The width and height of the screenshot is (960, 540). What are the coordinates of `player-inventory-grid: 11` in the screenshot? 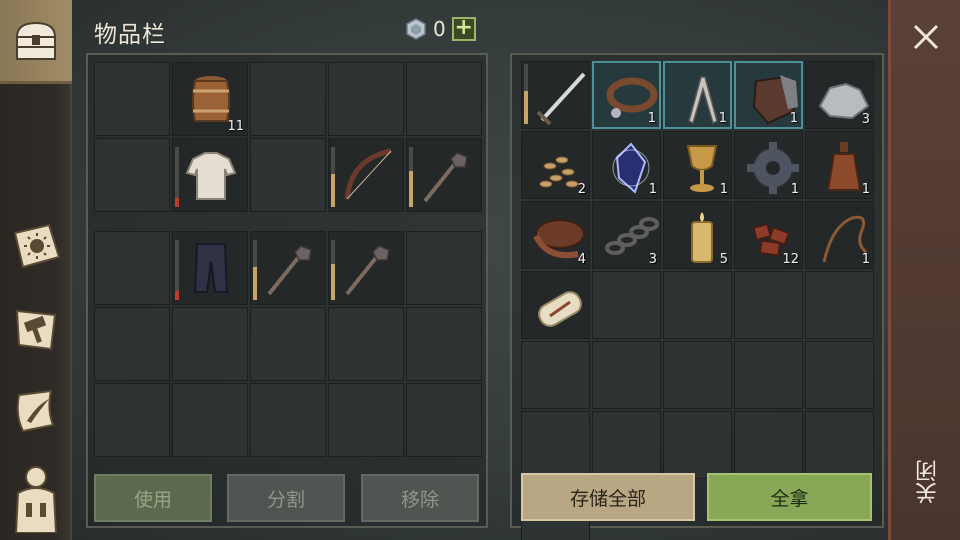 It's located at (288, 137).